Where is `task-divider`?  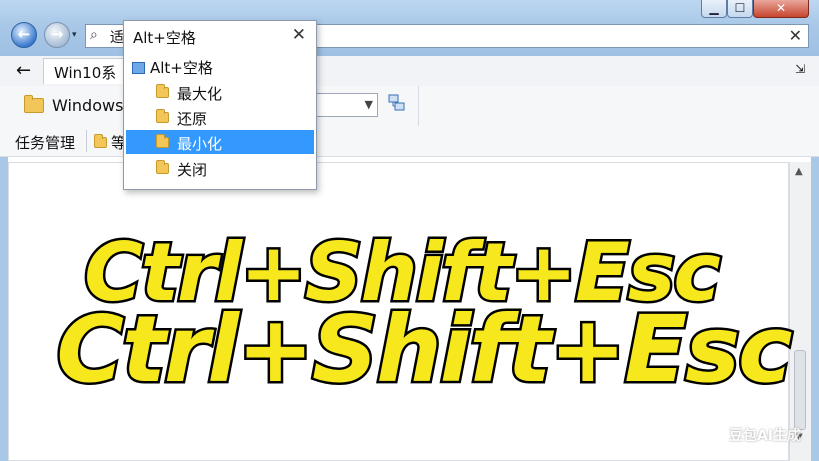
task-divider is located at coordinates (86, 141).